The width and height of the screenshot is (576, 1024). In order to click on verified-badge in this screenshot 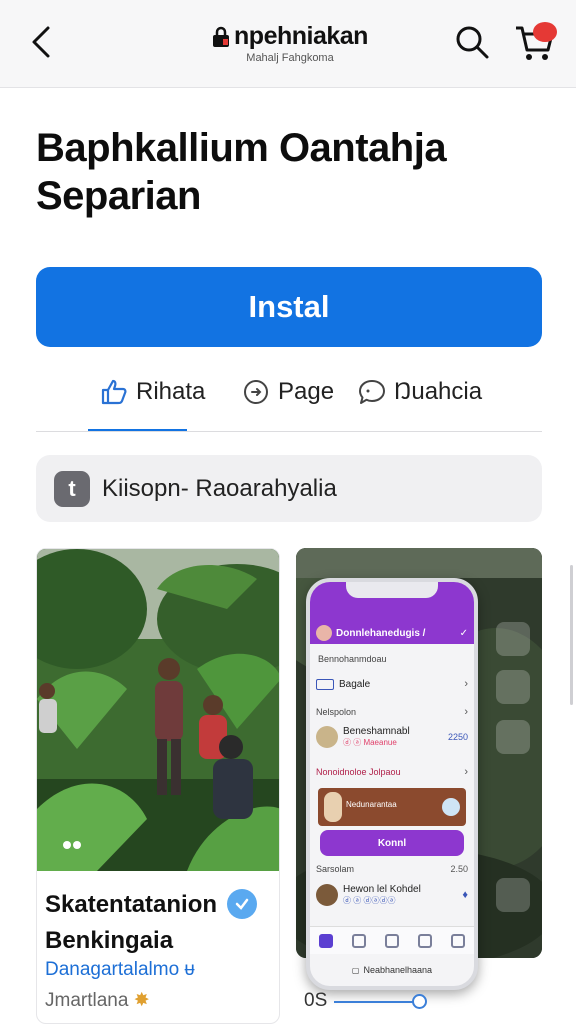, I will do `click(242, 904)`.